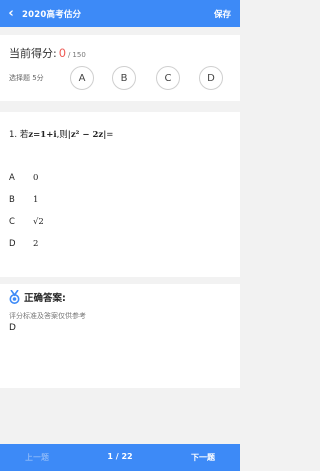 The image size is (320, 471). What do you see at coordinates (87, 135) in the screenshot?
I see `stem-math-expression: |z² − 2z|` at bounding box center [87, 135].